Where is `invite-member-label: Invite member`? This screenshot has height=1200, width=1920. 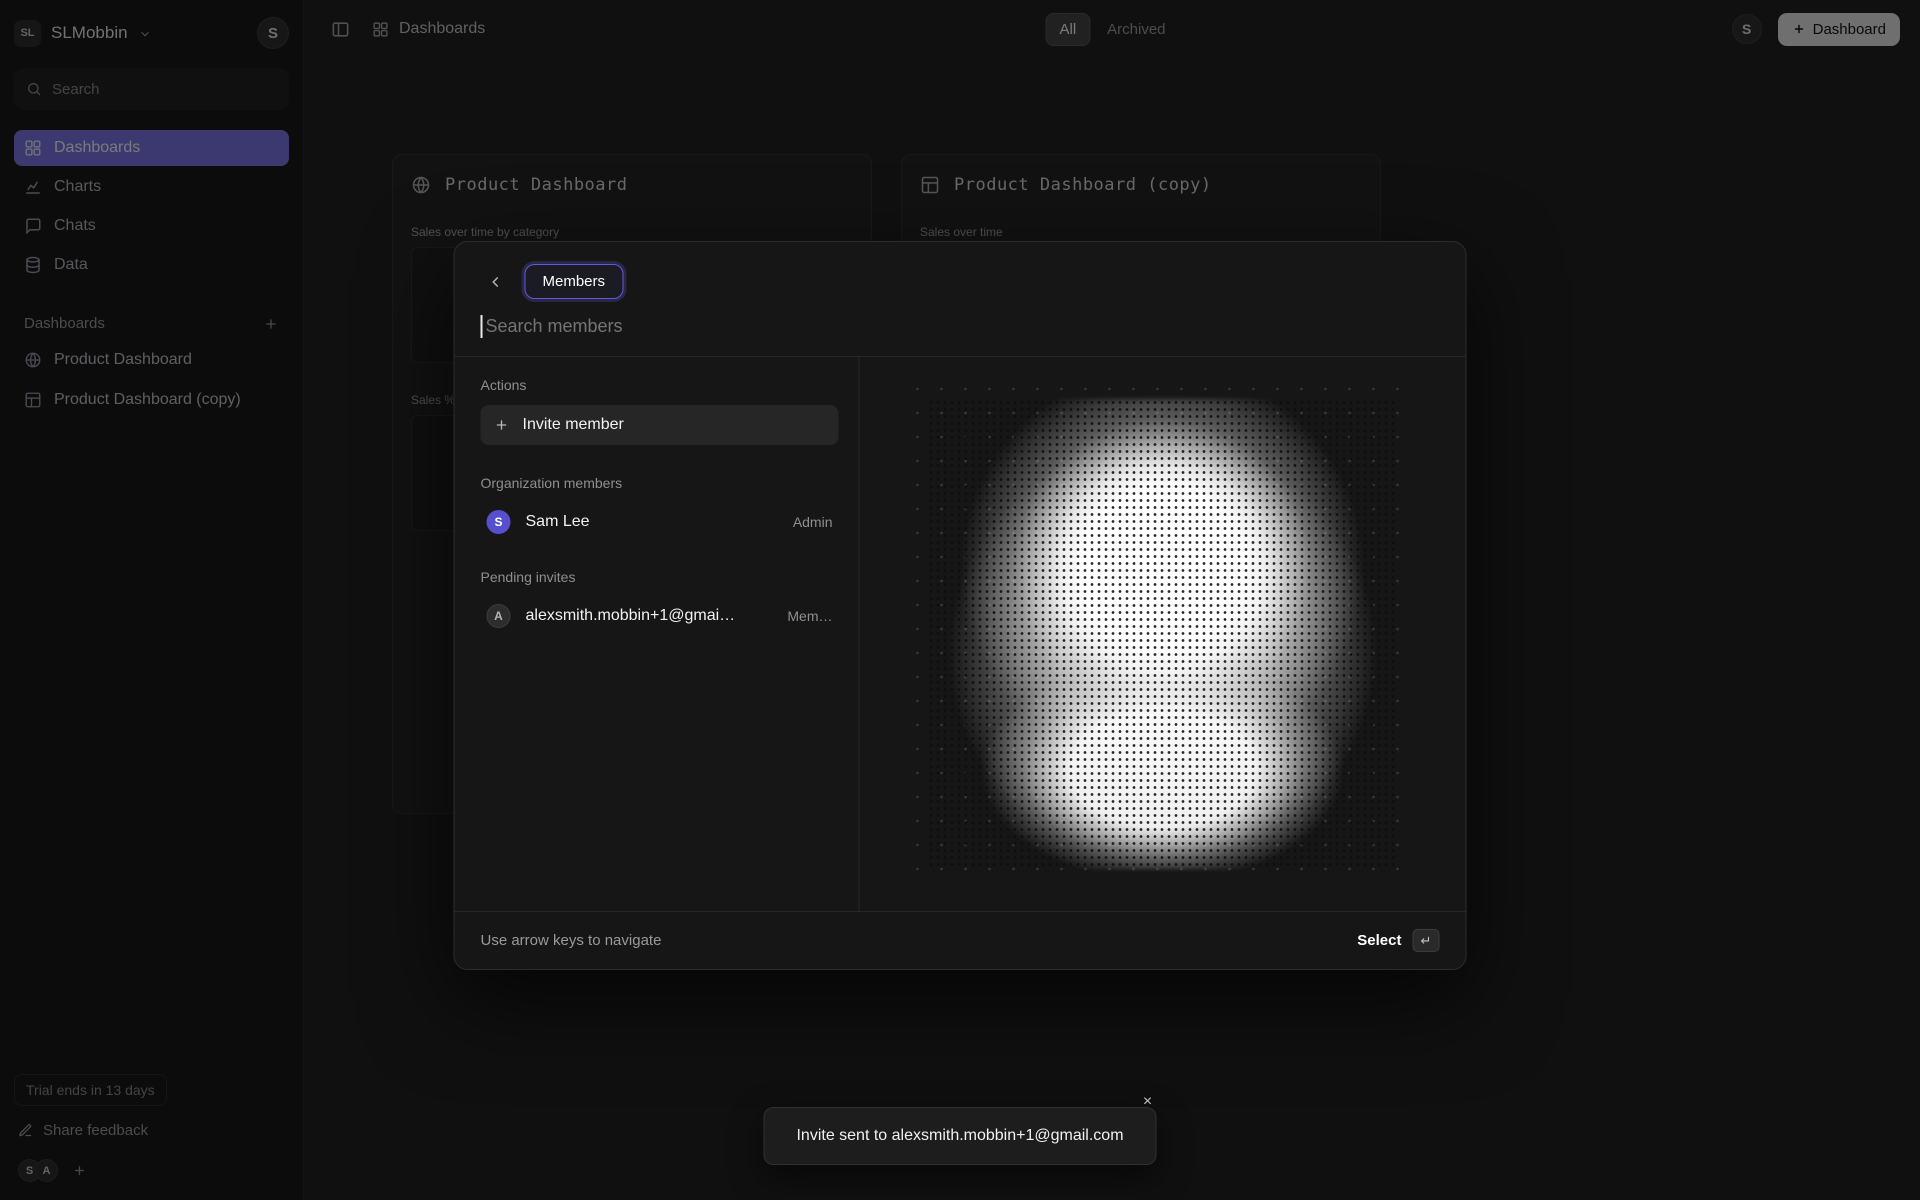 invite-member-label: Invite member is located at coordinates (573, 424).